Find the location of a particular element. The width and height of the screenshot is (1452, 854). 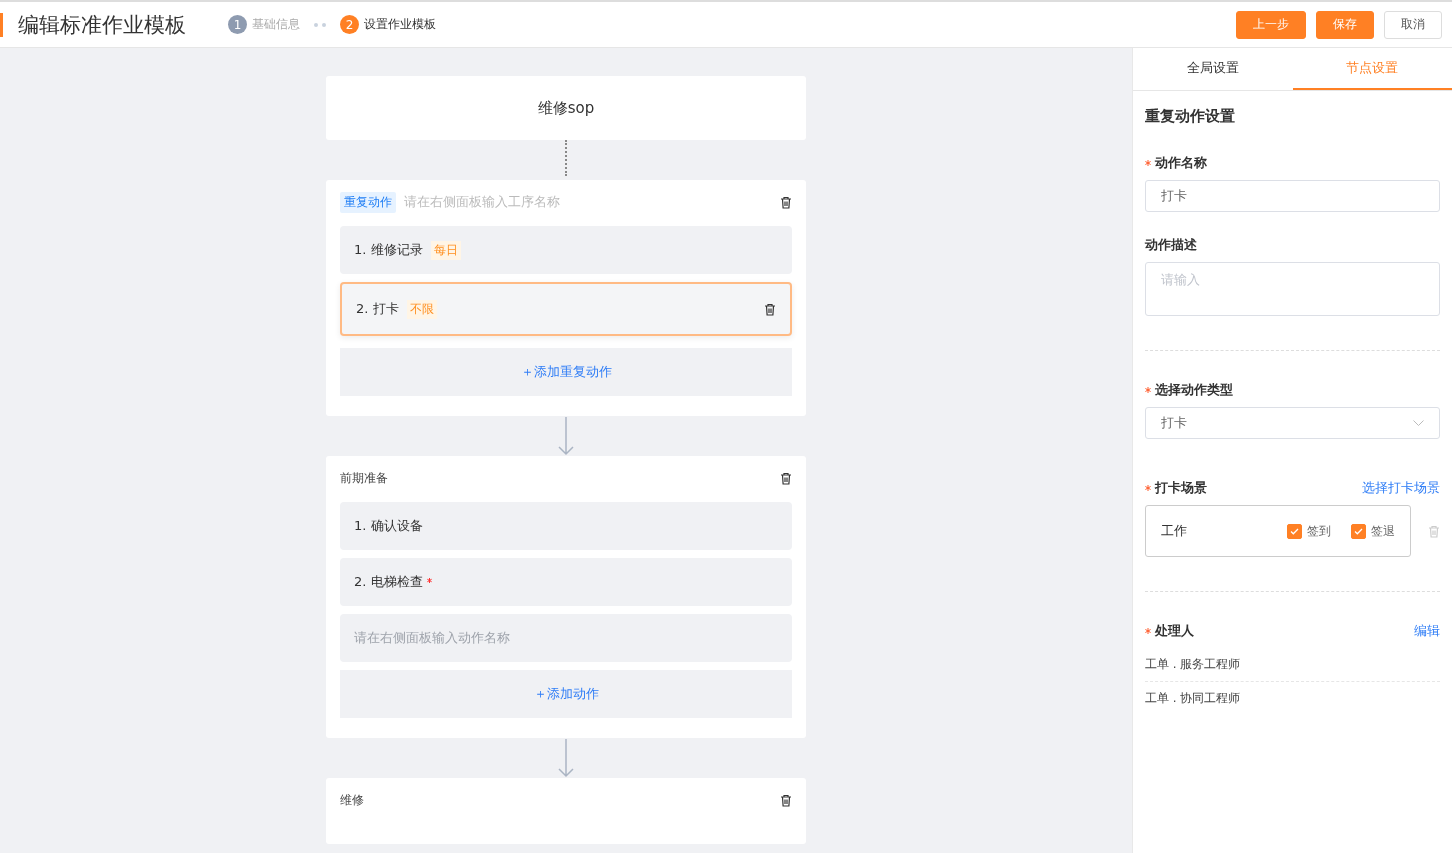

stage-title: 前期准备 is located at coordinates (364, 478).